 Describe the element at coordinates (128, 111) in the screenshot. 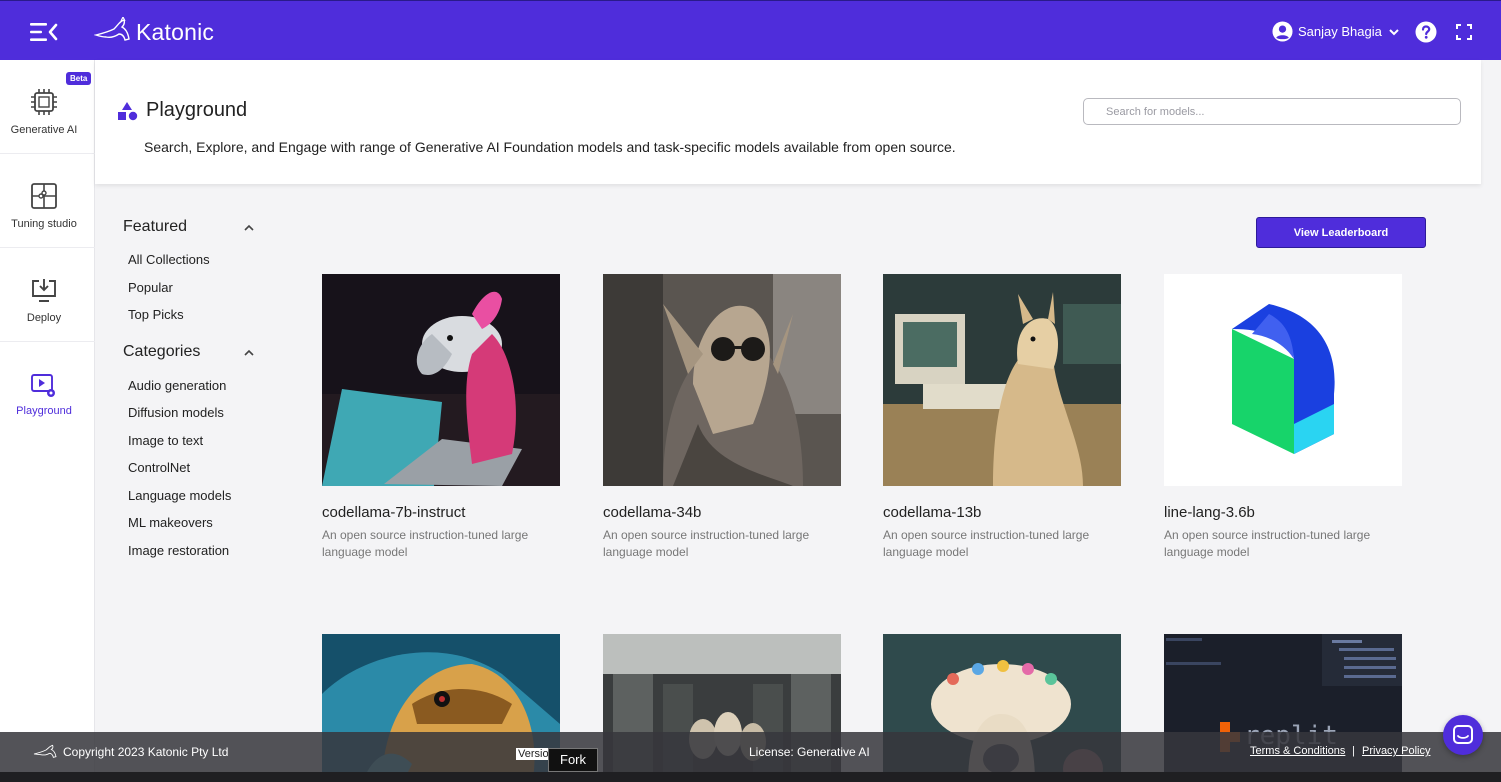

I see `shapes-icon` at that location.